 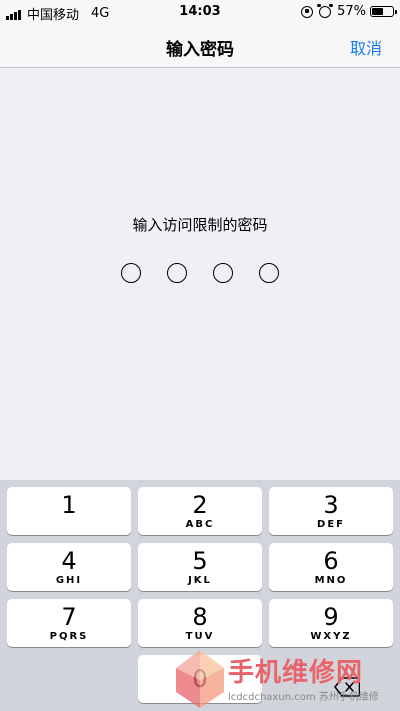 What do you see at coordinates (366, 47) in the screenshot?
I see `cancel-button: 取消` at bounding box center [366, 47].